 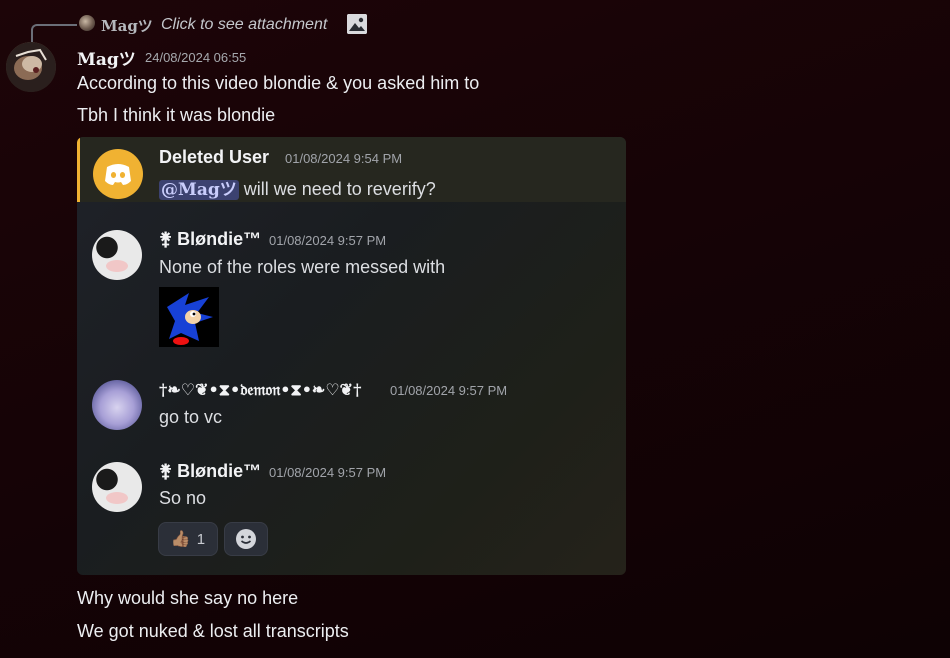 What do you see at coordinates (196, 57) in the screenshot?
I see `message-timestamp: 24/08/2024 06:55` at bounding box center [196, 57].